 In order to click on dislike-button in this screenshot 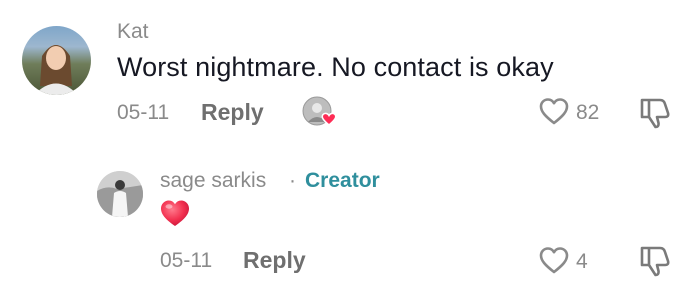, I will do `click(655, 113)`.